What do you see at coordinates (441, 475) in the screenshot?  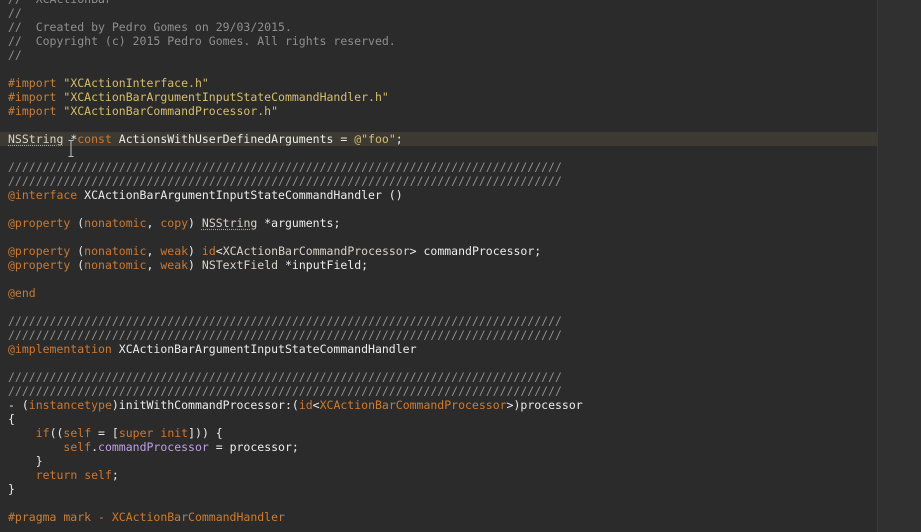 I see `code-line: return self;` at bounding box center [441, 475].